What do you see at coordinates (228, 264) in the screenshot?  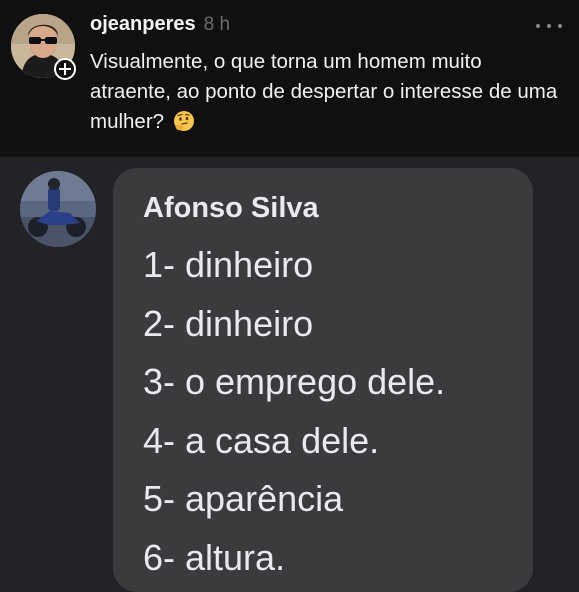 I see `comment-line: 1- dinheiro` at bounding box center [228, 264].